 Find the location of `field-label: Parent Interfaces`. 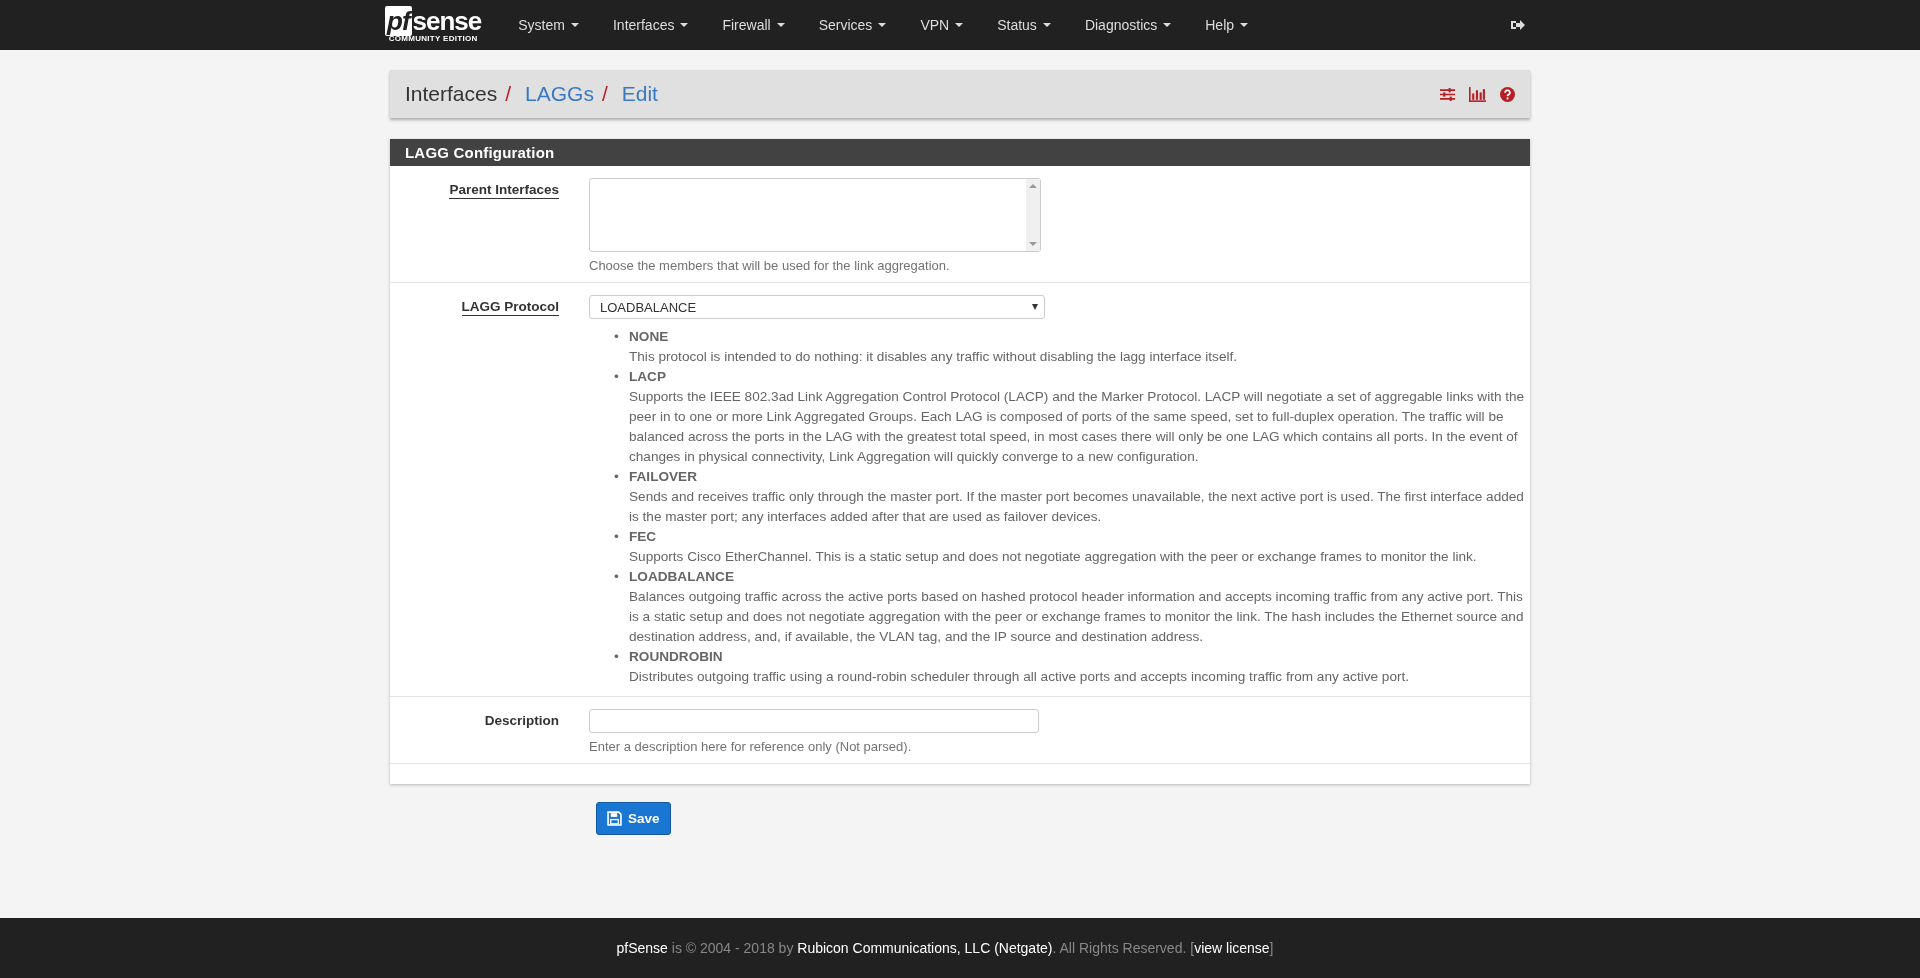

field-label: Parent Interfaces is located at coordinates (504, 190).